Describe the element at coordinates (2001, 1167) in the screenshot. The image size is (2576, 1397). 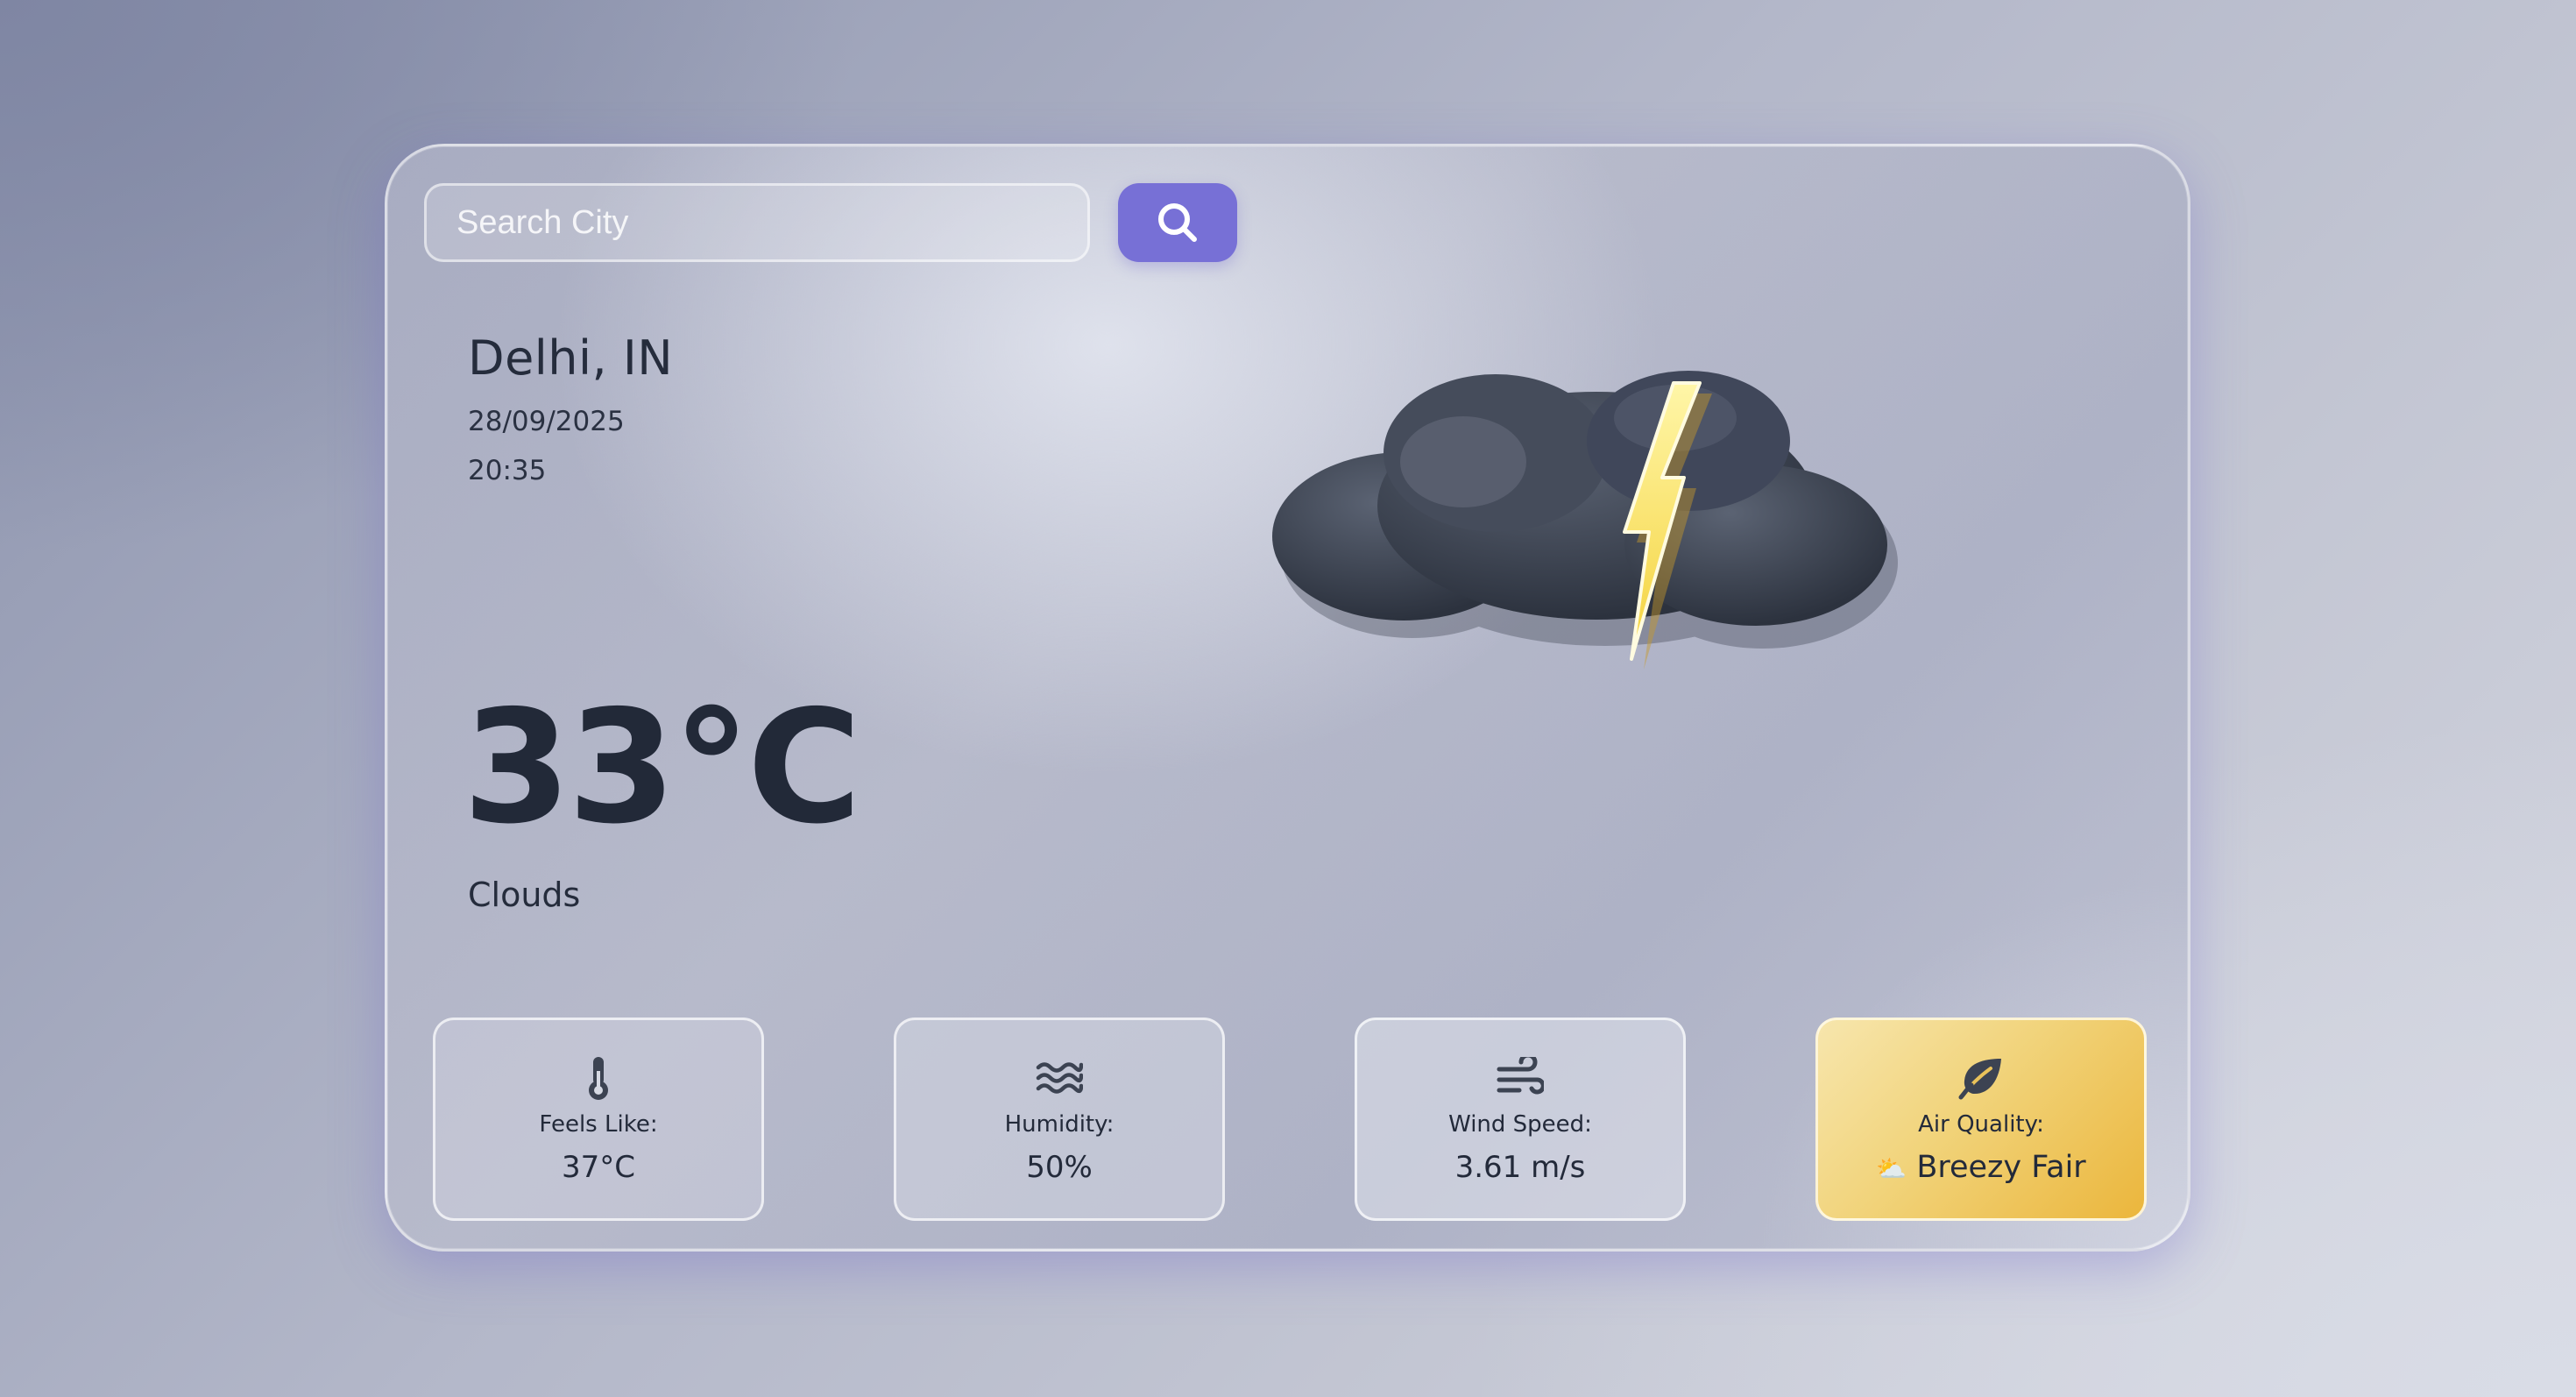
I see `air-quality-text: Breezy Fair` at that location.